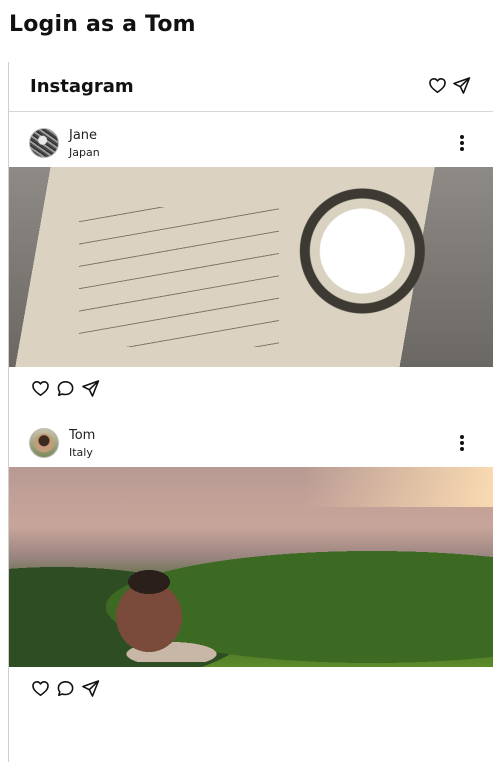 The image size is (500, 762). Describe the element at coordinates (81, 452) in the screenshot. I see `post-location: Italy` at that location.